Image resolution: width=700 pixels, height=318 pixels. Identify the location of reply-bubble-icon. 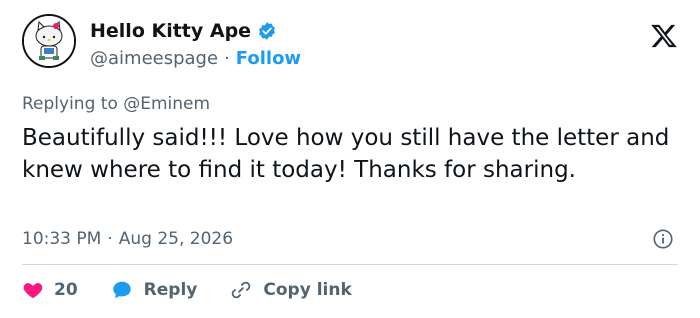
(121, 290).